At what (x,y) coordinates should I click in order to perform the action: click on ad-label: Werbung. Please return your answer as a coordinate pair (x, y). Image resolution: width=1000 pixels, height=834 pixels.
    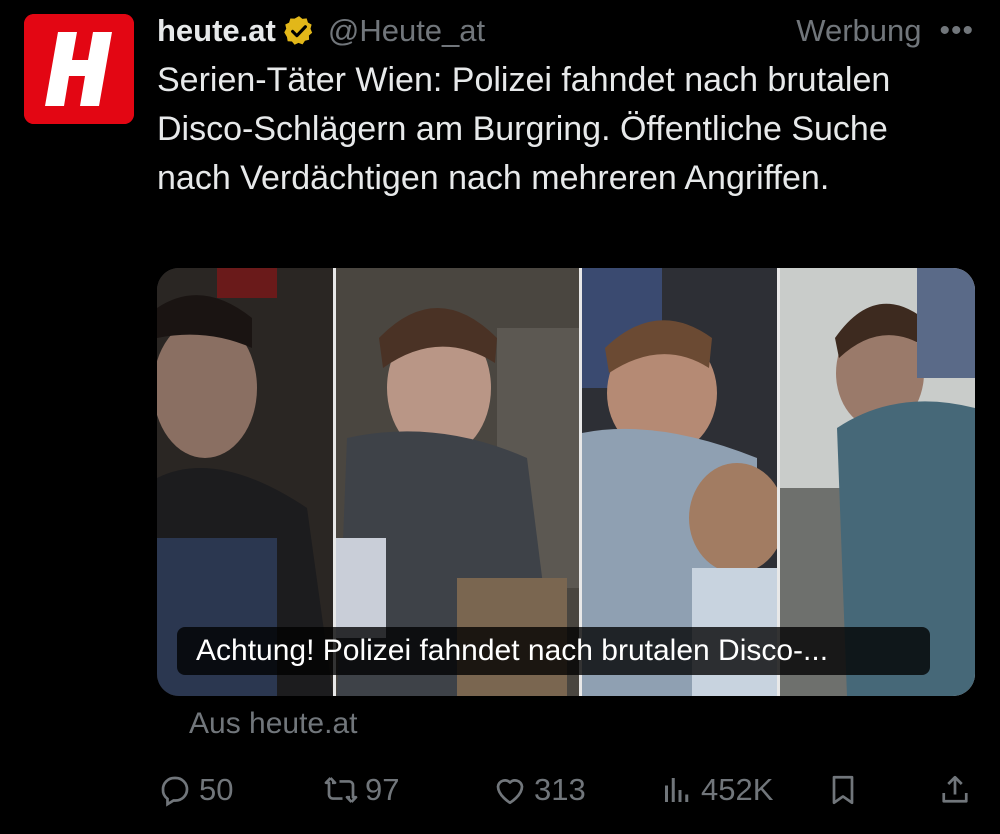
    Looking at the image, I should click on (859, 30).